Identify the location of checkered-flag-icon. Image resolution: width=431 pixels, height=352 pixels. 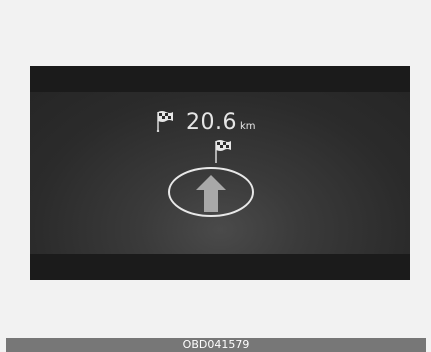
(164, 121).